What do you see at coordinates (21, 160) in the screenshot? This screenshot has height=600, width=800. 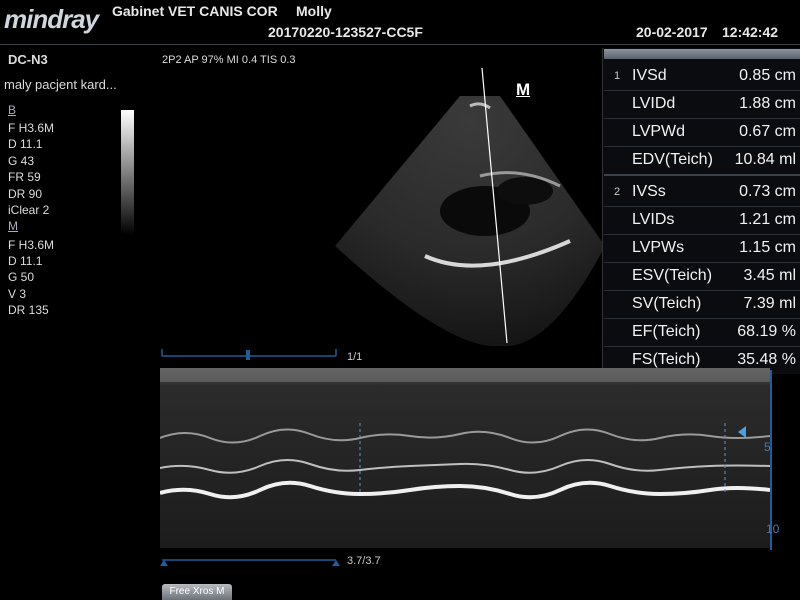 I see `b-param: G 43` at bounding box center [21, 160].